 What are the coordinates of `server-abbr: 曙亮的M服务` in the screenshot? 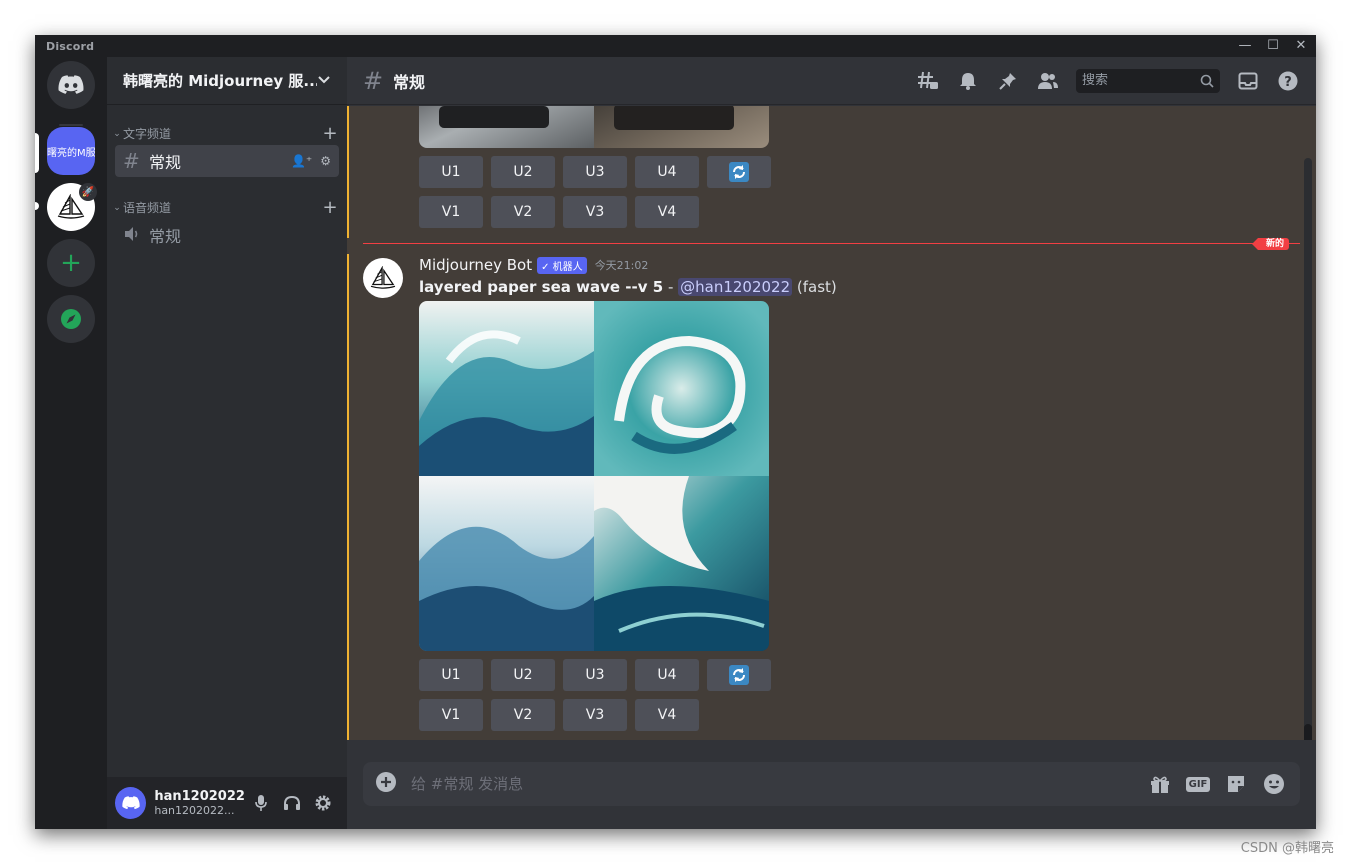 It's located at (71, 153).